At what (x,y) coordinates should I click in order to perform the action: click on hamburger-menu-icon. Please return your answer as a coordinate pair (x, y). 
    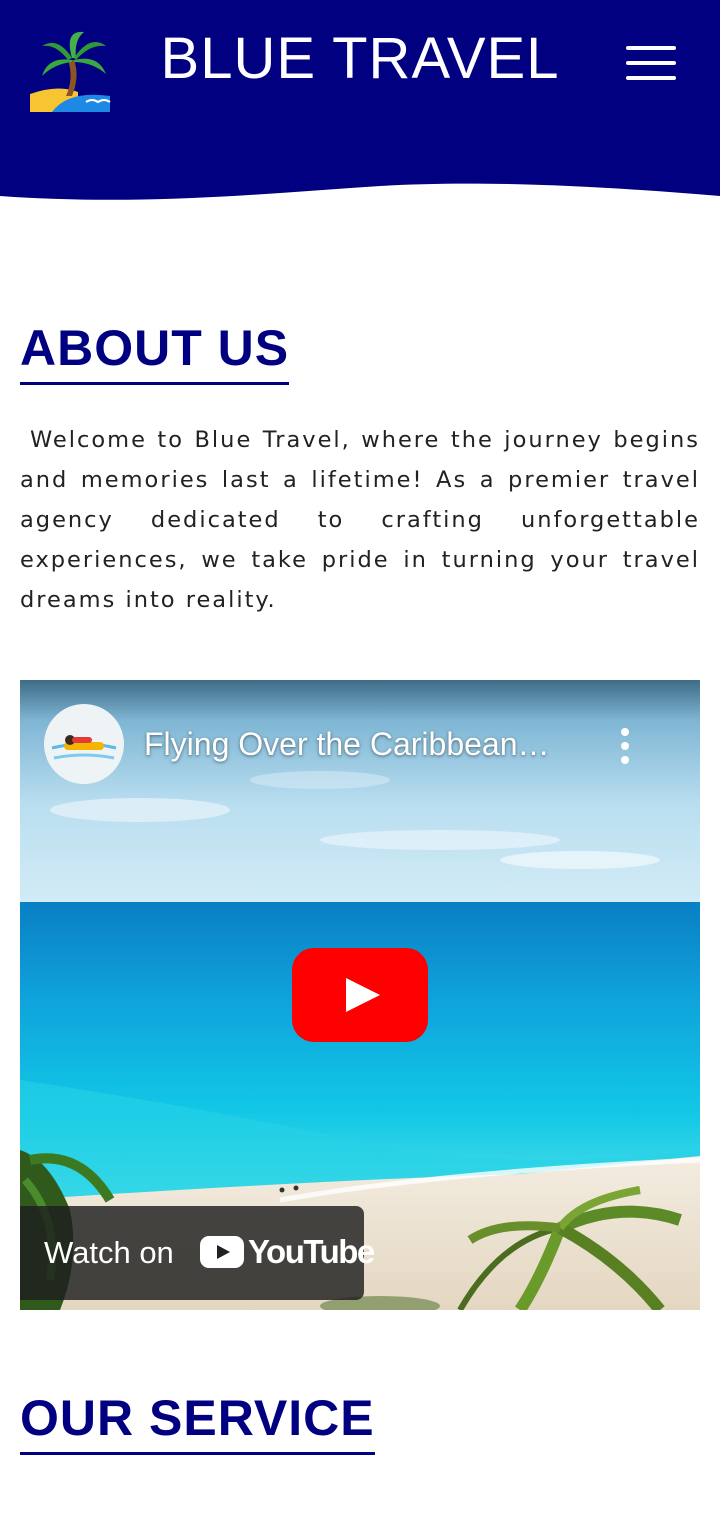
    Looking at the image, I should click on (650, 63).